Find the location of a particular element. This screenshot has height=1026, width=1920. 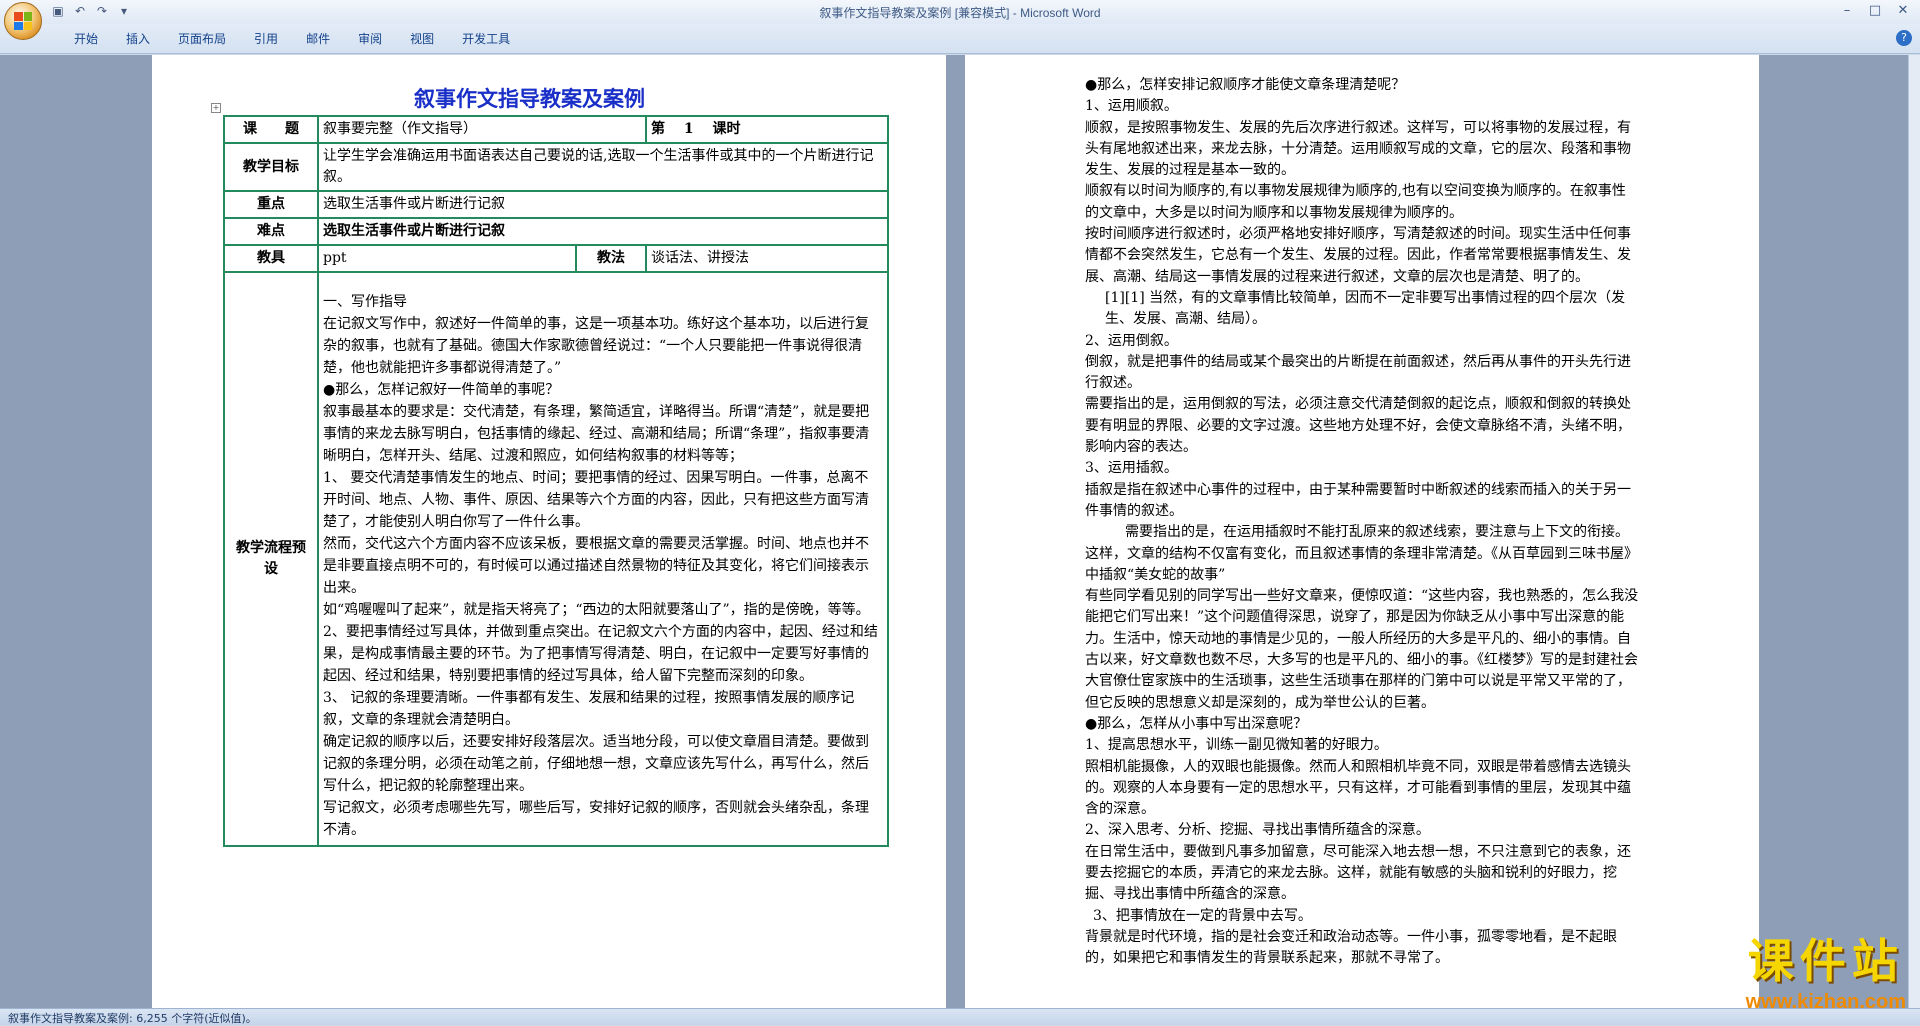

status-bar: 叙事作文指导教案及案例: 6,255 个字符(近似值)。 is located at coordinates (960, 1016).